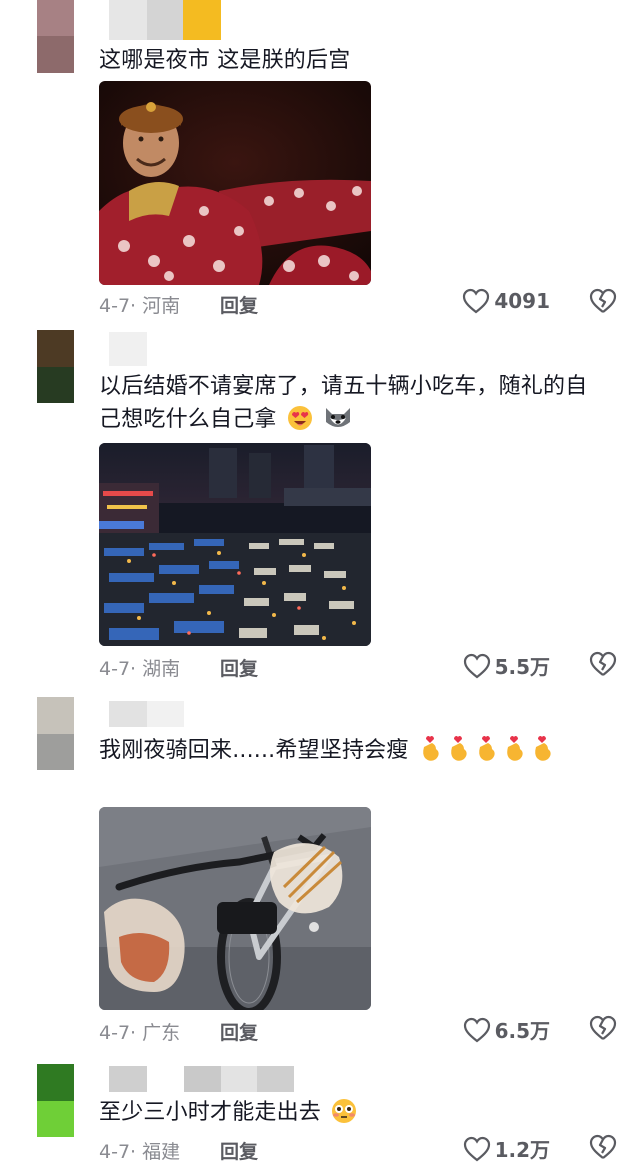 The width and height of the screenshot is (640, 1176). I want to click on like-button: 5.5万, so click(506, 665).